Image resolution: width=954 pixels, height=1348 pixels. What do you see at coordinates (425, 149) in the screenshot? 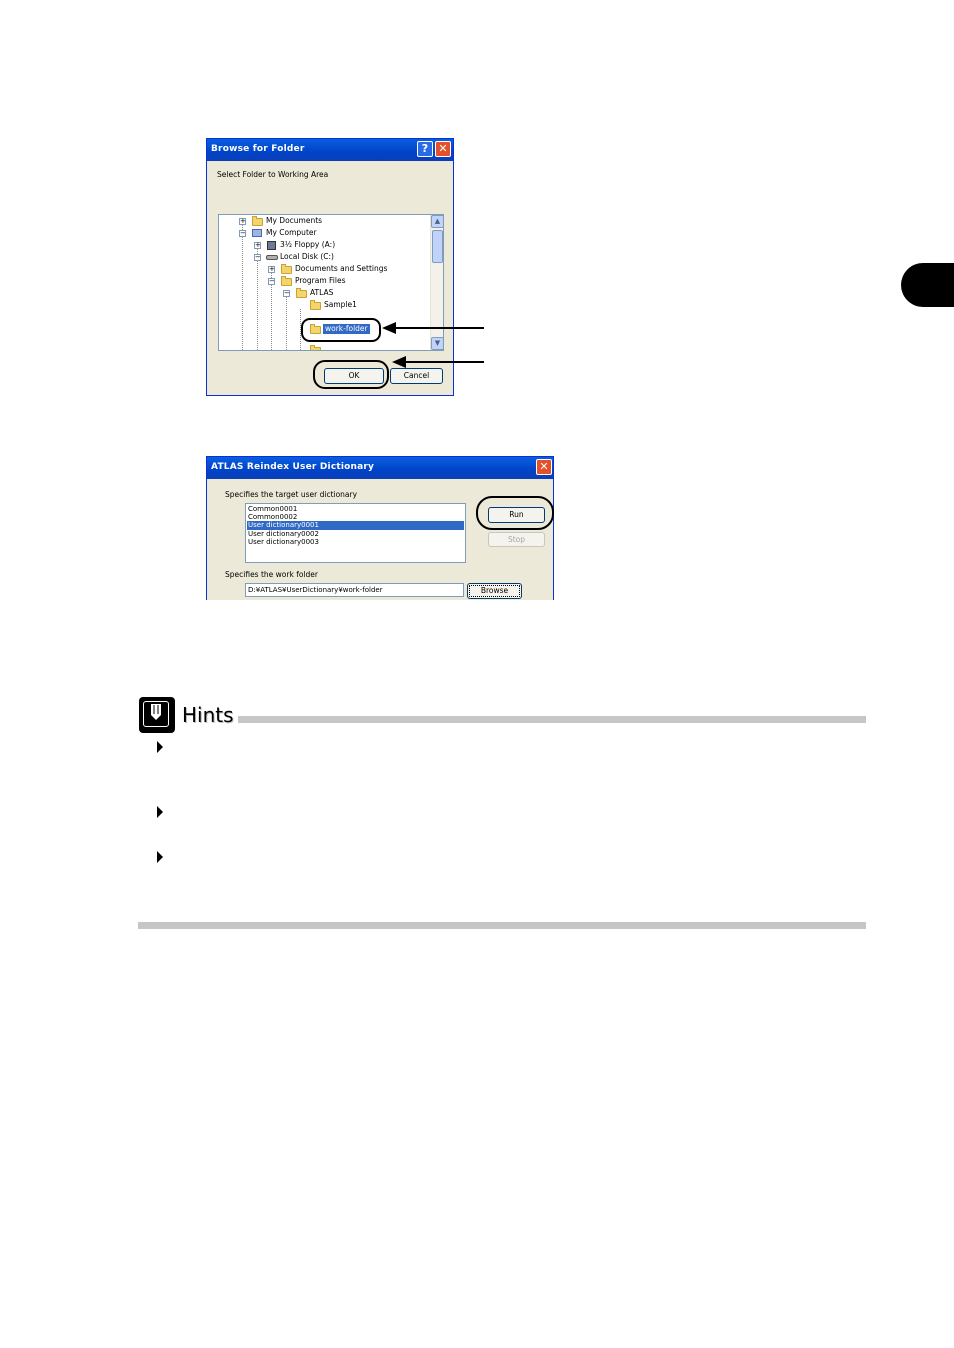
I see `help-button: ?` at bounding box center [425, 149].